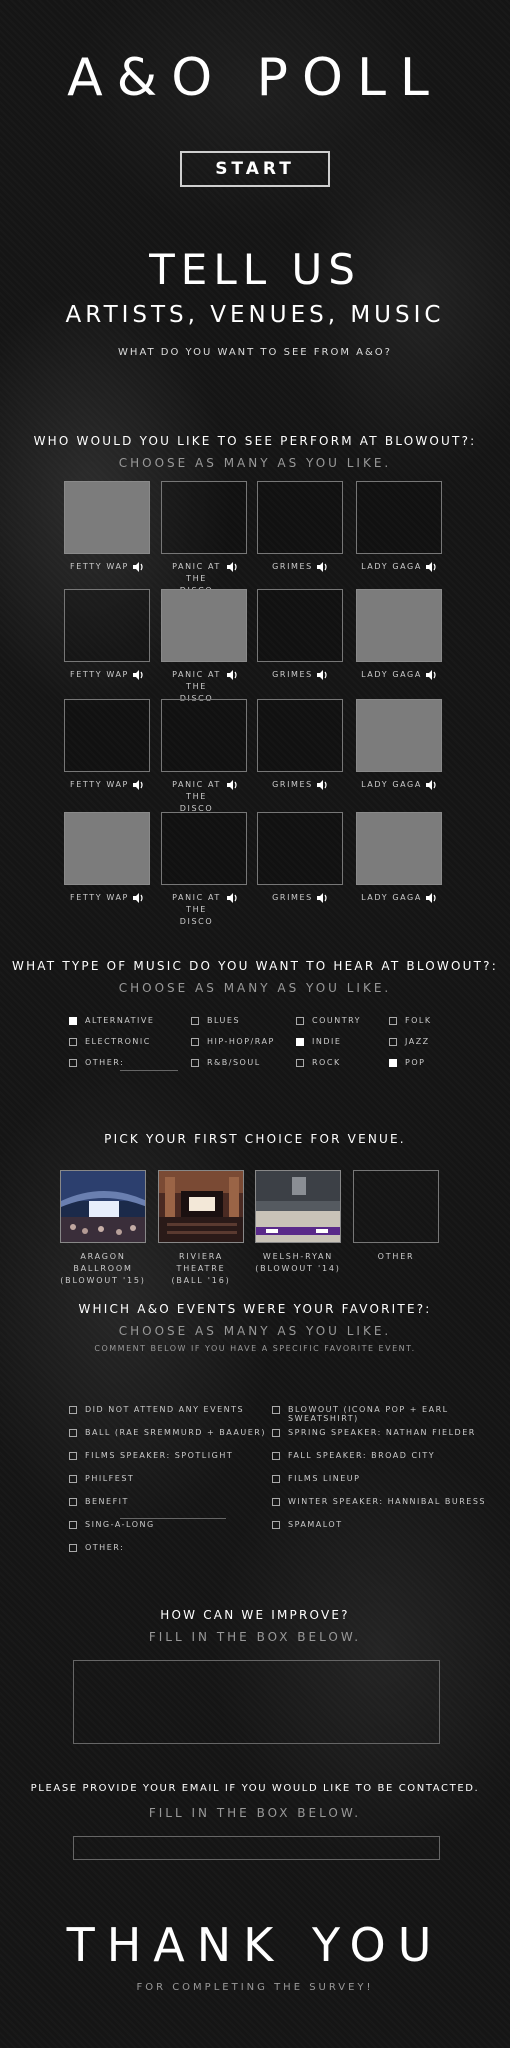 This screenshot has width=510, height=2048. What do you see at coordinates (204, 797) in the screenshot?
I see `performer-caption: PANIC AT THE DISCO` at bounding box center [204, 797].